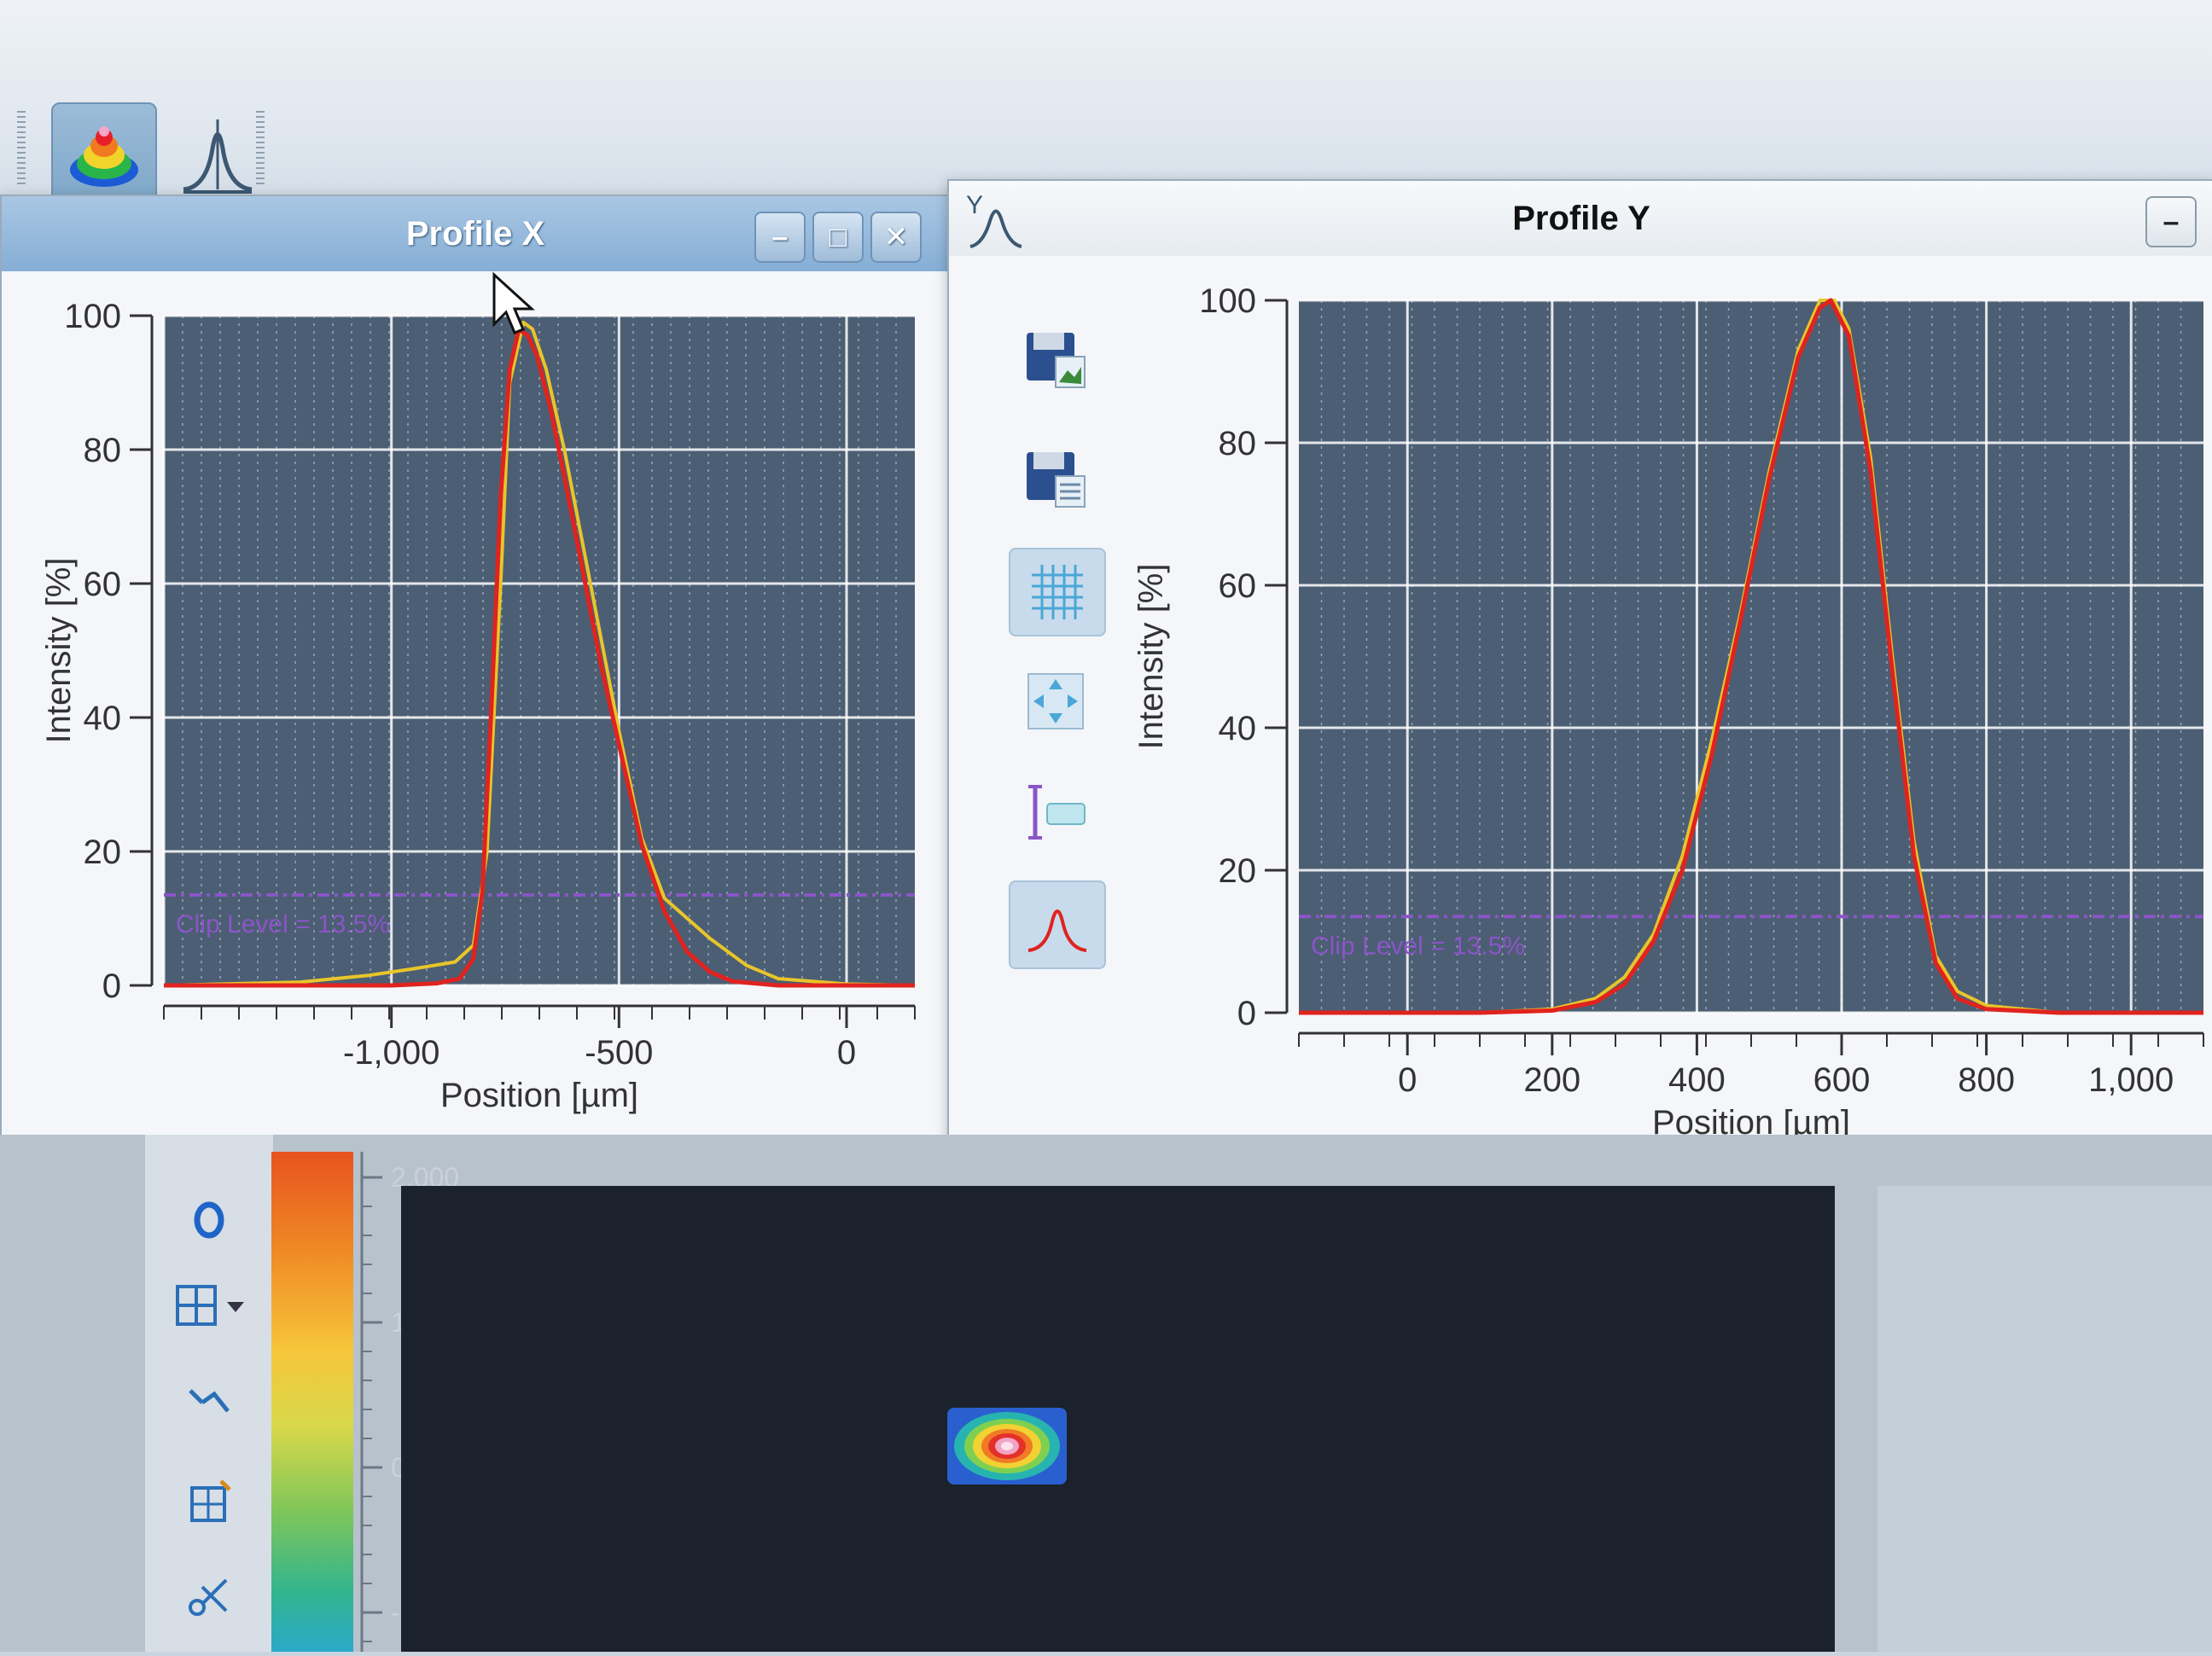 Image resolution: width=2212 pixels, height=1656 pixels. What do you see at coordinates (312, 1402) in the screenshot?
I see `intensity-colorbar` at bounding box center [312, 1402].